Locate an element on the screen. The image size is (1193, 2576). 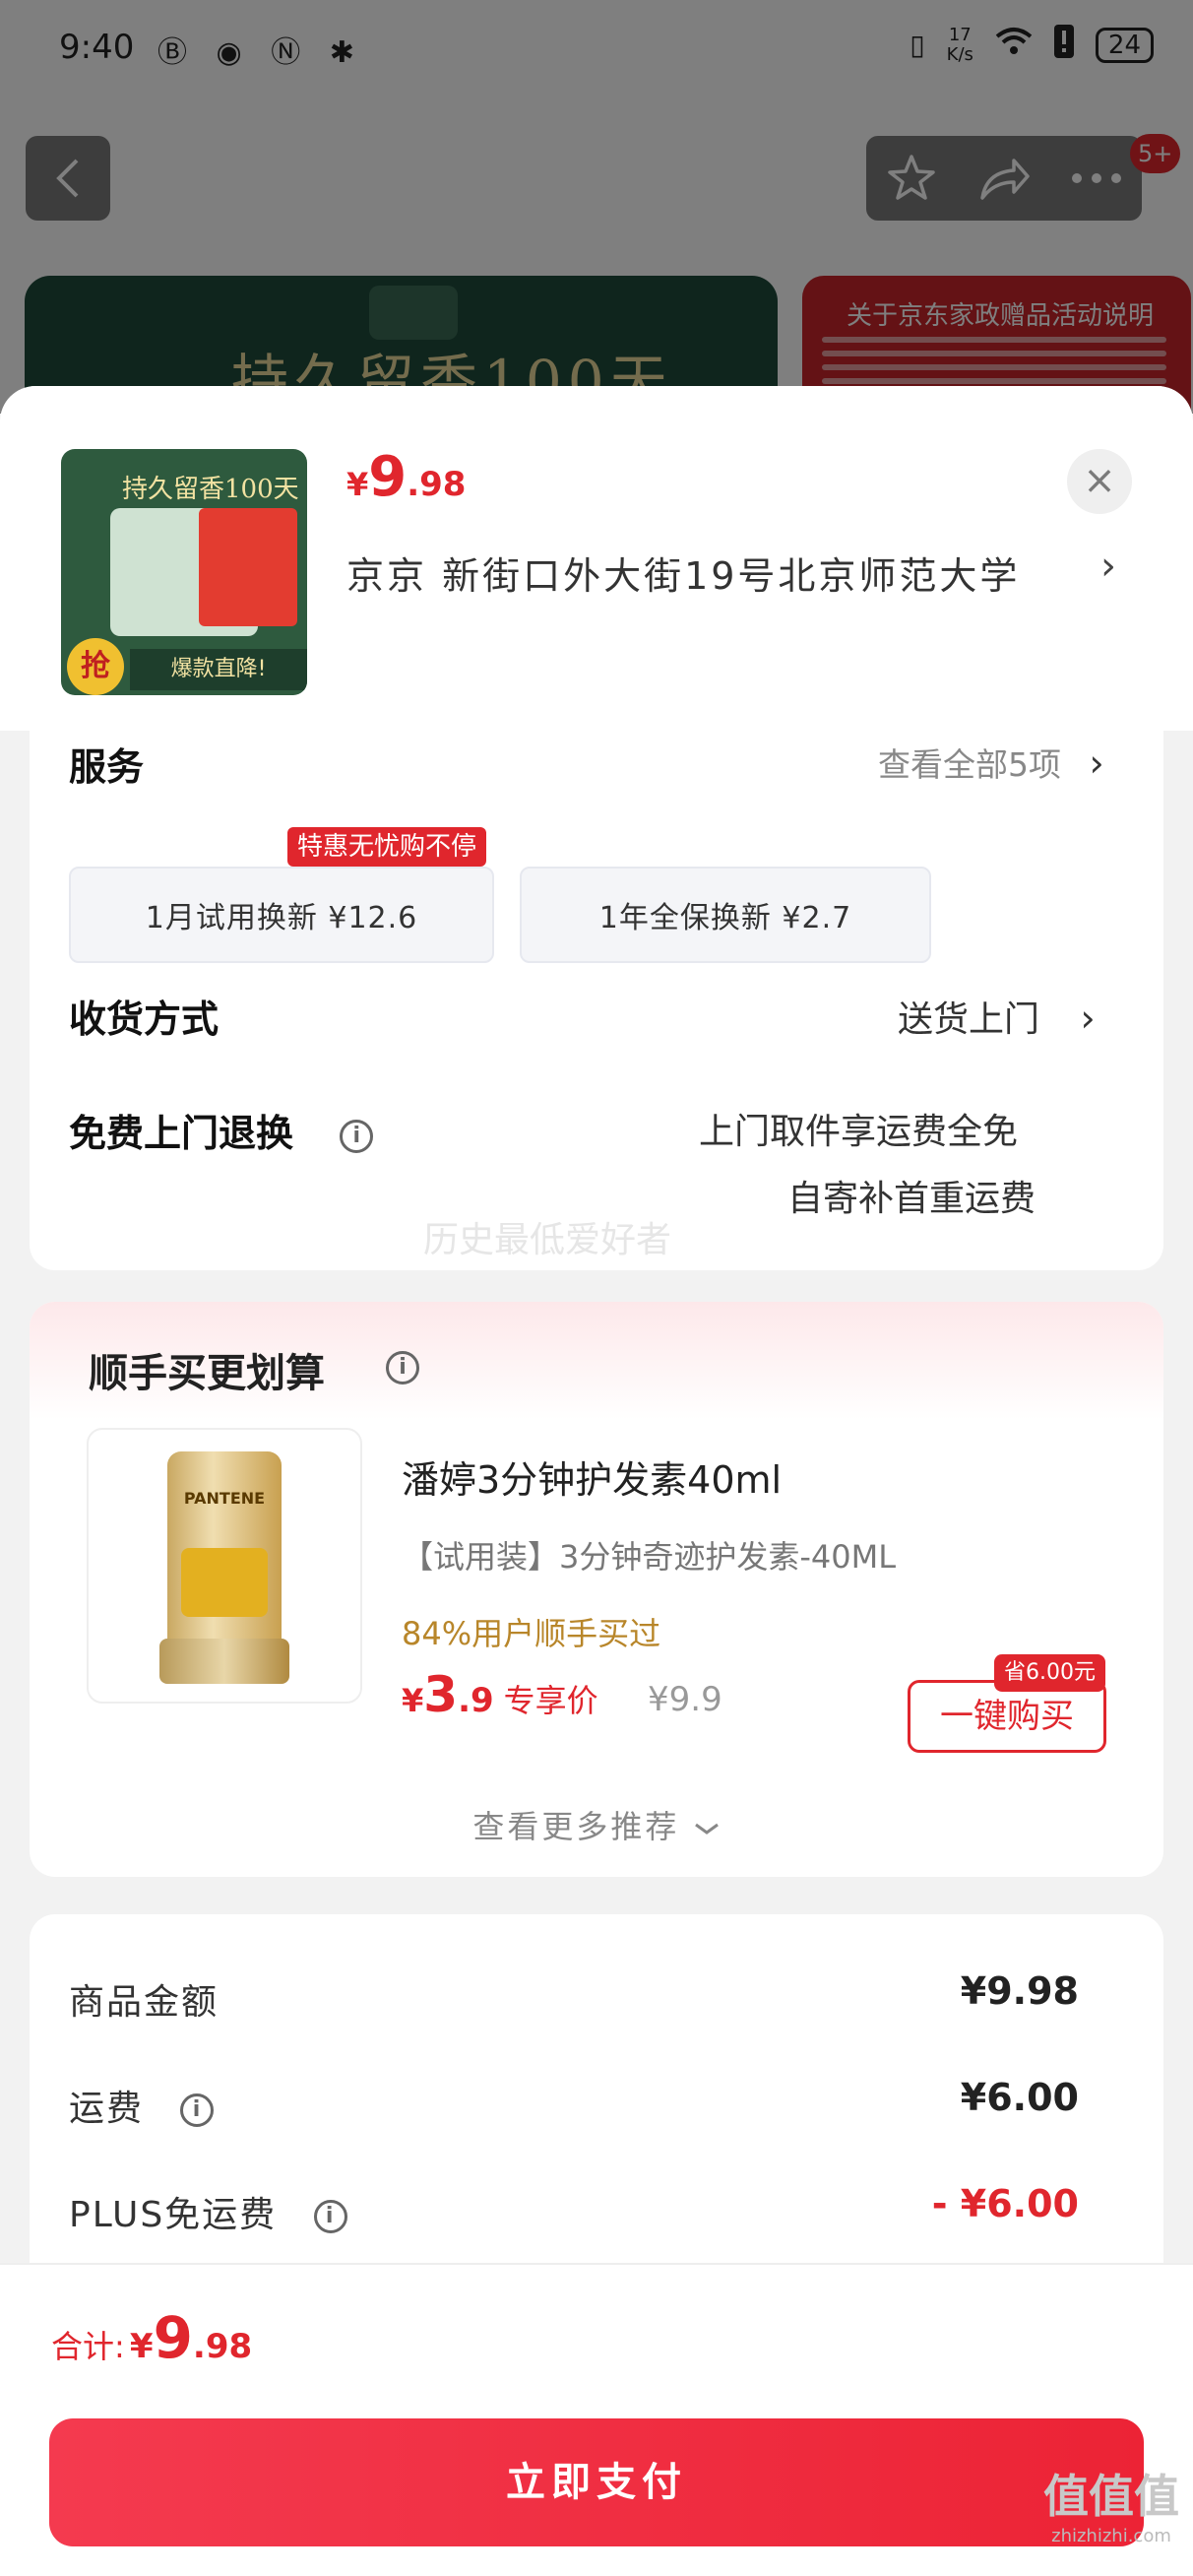
add-on-info: i is located at coordinates (402, 1368).